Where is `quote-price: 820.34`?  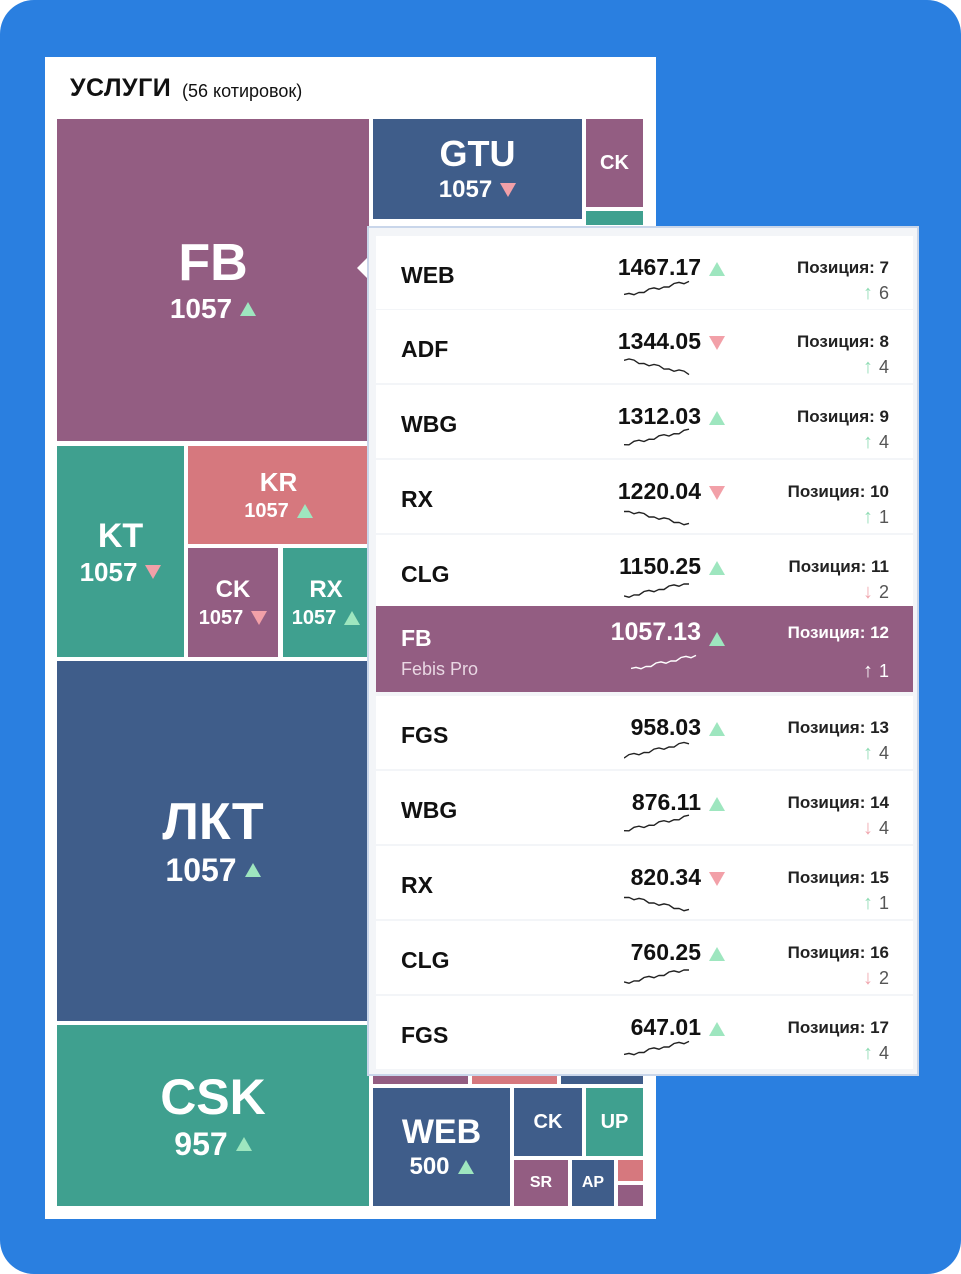
quote-price: 820.34 is located at coordinates (665, 877).